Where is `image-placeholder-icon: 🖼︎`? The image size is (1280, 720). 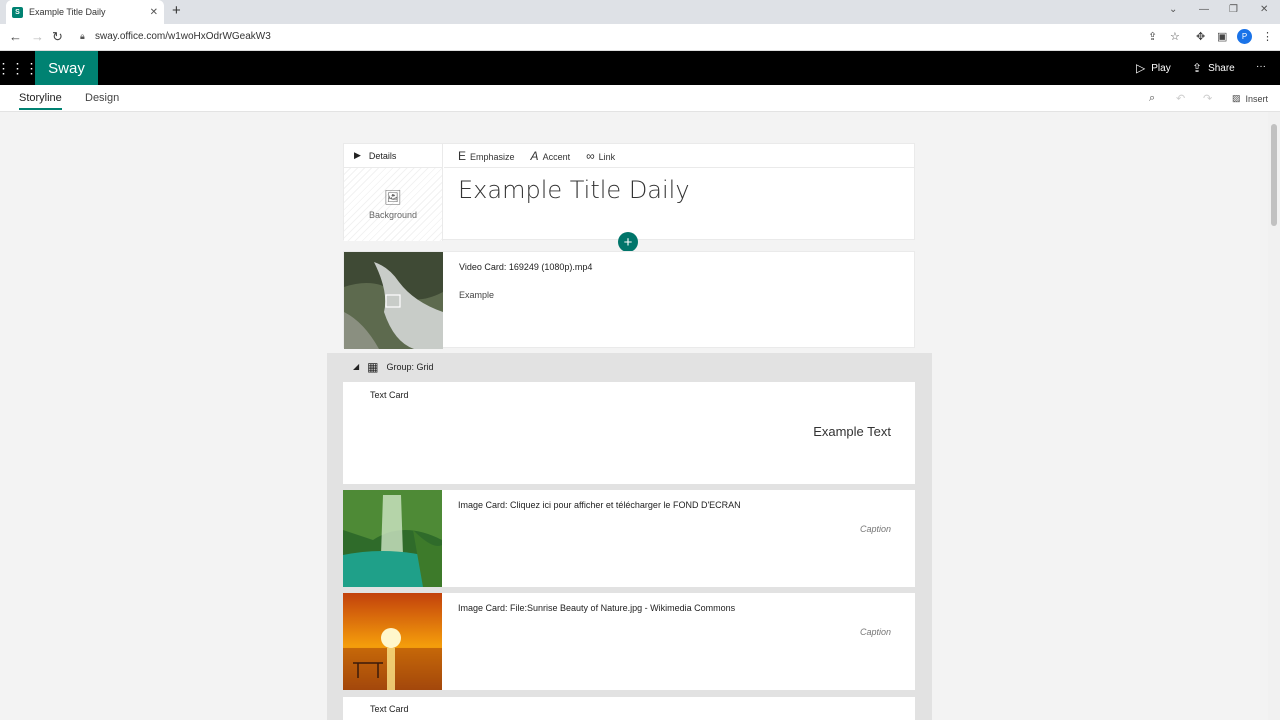 image-placeholder-icon: 🖼︎ is located at coordinates (393, 197).